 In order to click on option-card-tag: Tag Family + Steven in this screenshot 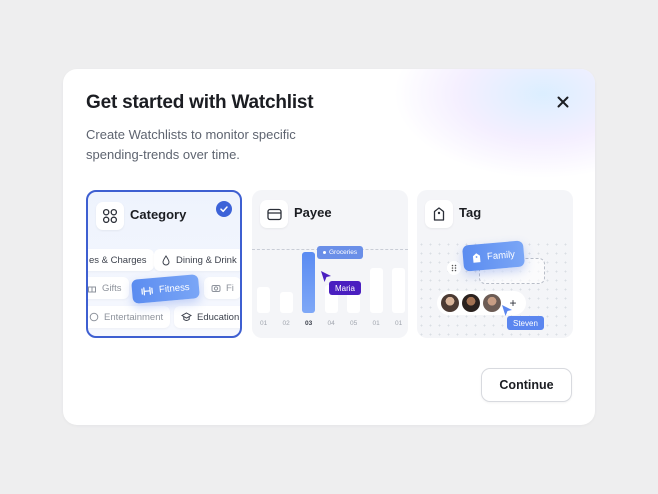, I will do `click(495, 264)`.